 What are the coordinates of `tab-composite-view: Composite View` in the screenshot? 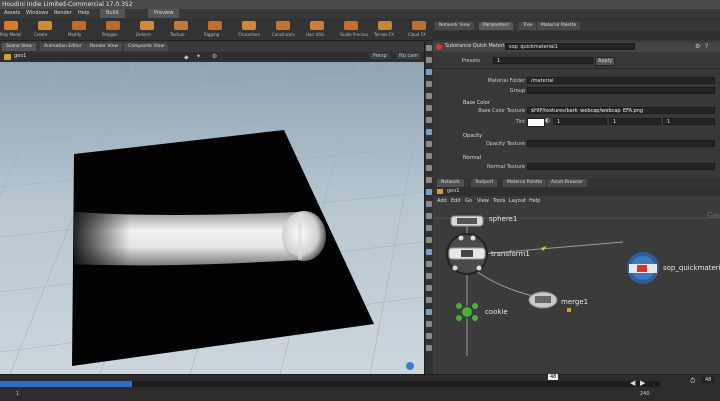 It's located at (146, 47).